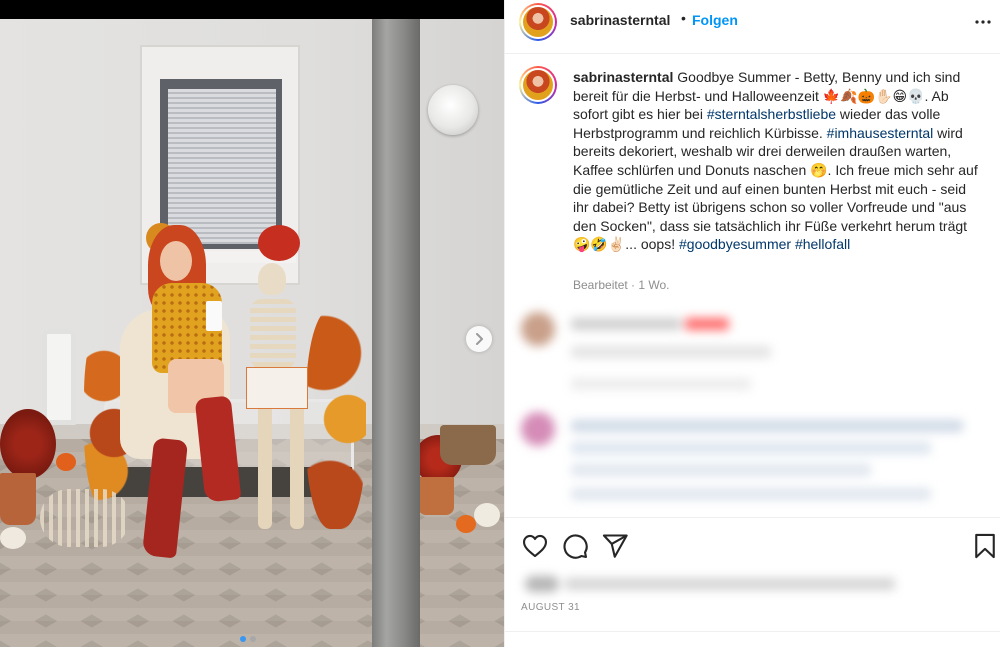 The width and height of the screenshot is (1000, 648). What do you see at coordinates (752, 27) in the screenshot?
I see `post-header: sabrinasterntal • Folgen` at bounding box center [752, 27].